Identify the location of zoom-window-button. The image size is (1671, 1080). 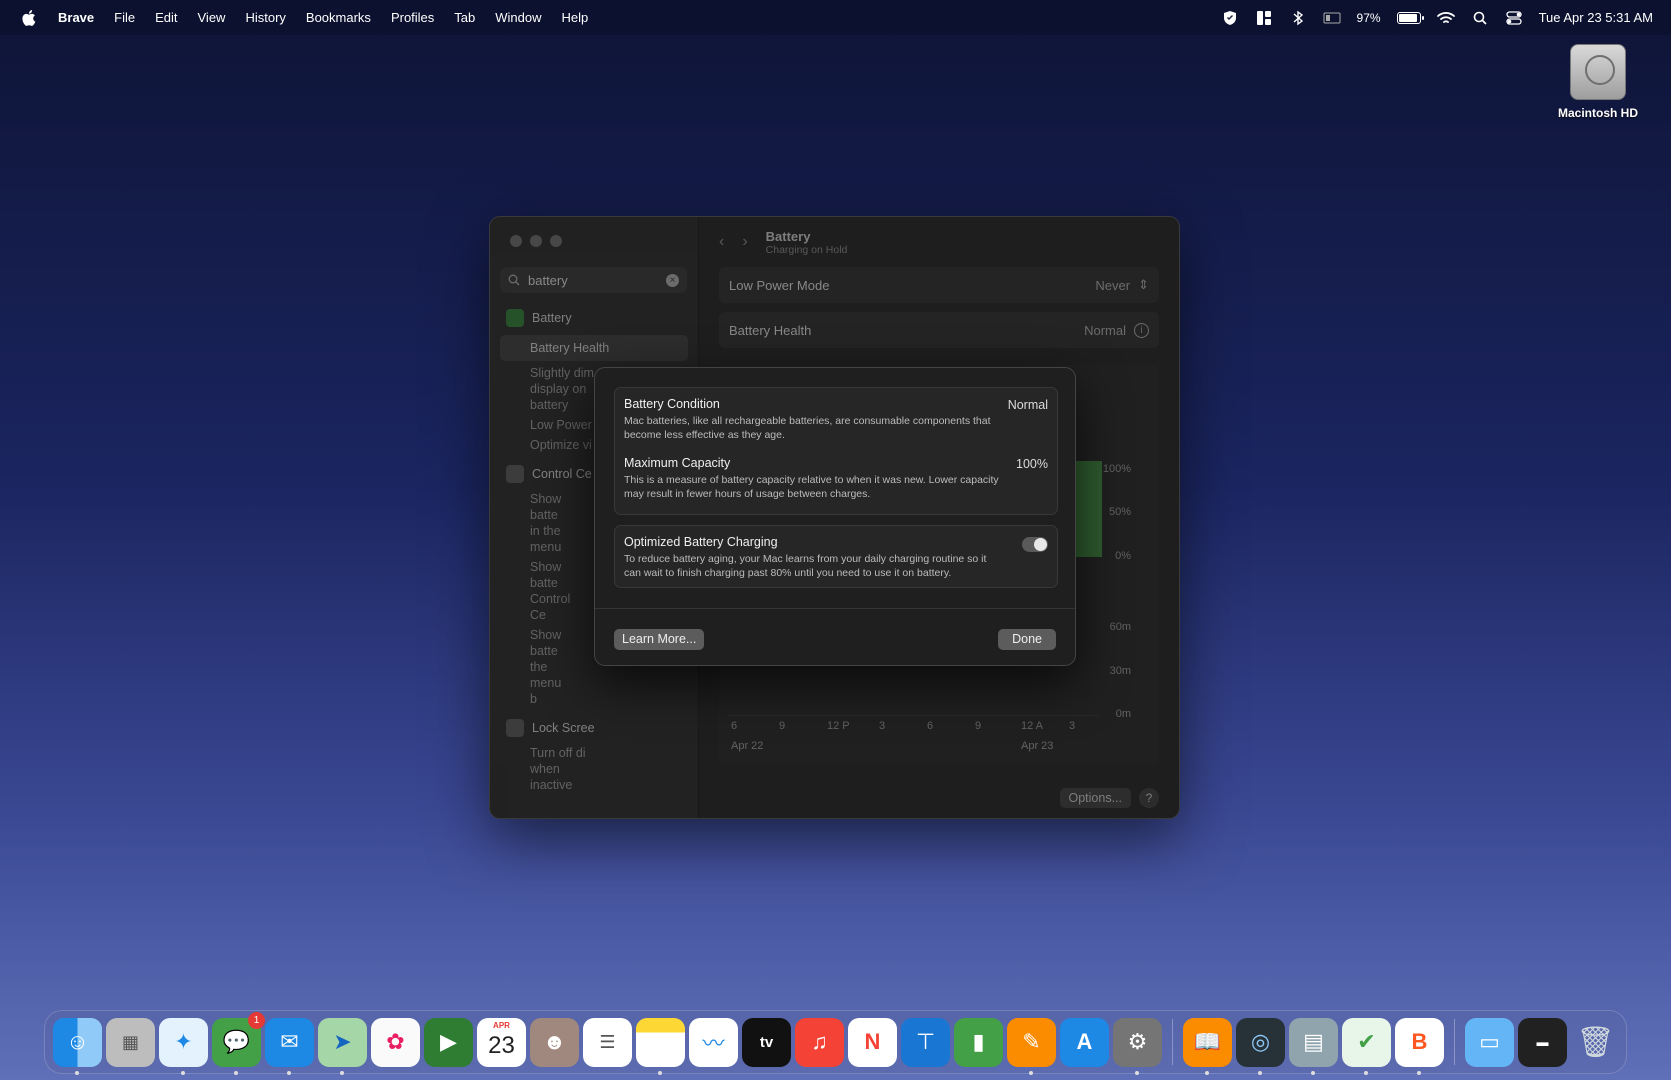
(556, 241).